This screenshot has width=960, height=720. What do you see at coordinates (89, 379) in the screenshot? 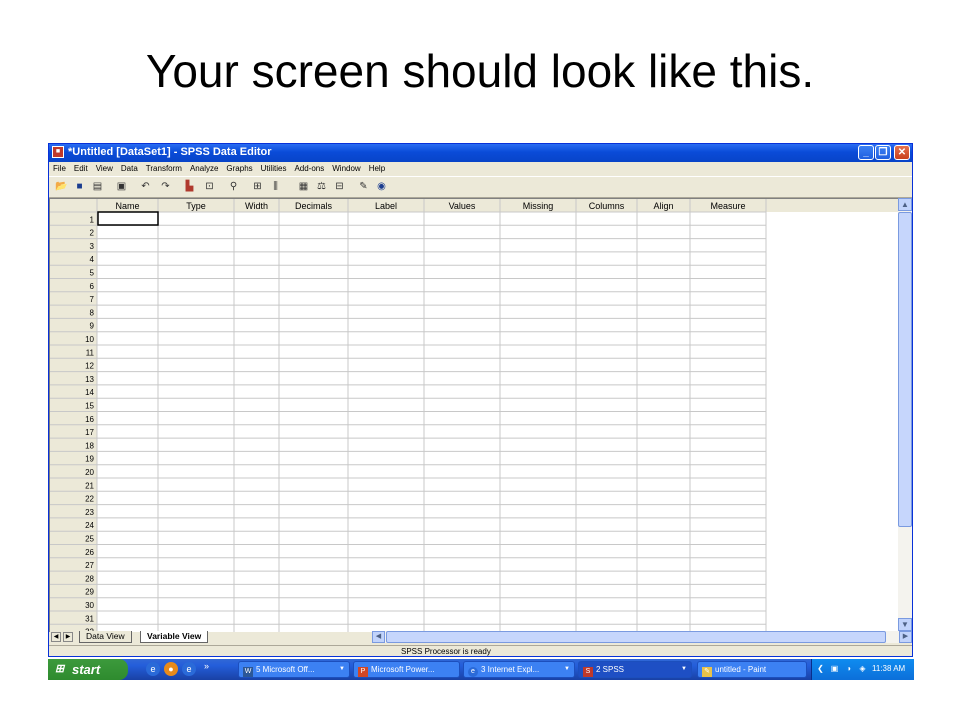
I see `row-number: 13` at bounding box center [89, 379].